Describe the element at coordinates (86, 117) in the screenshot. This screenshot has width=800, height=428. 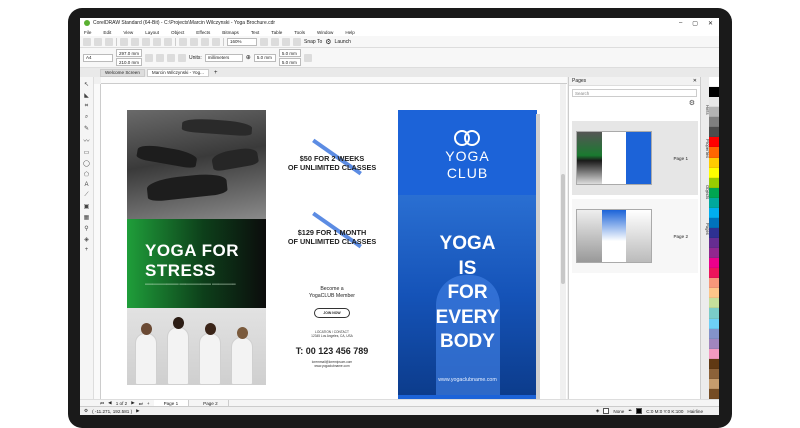
I see `zoom-tool-icon: ⌕` at that location.